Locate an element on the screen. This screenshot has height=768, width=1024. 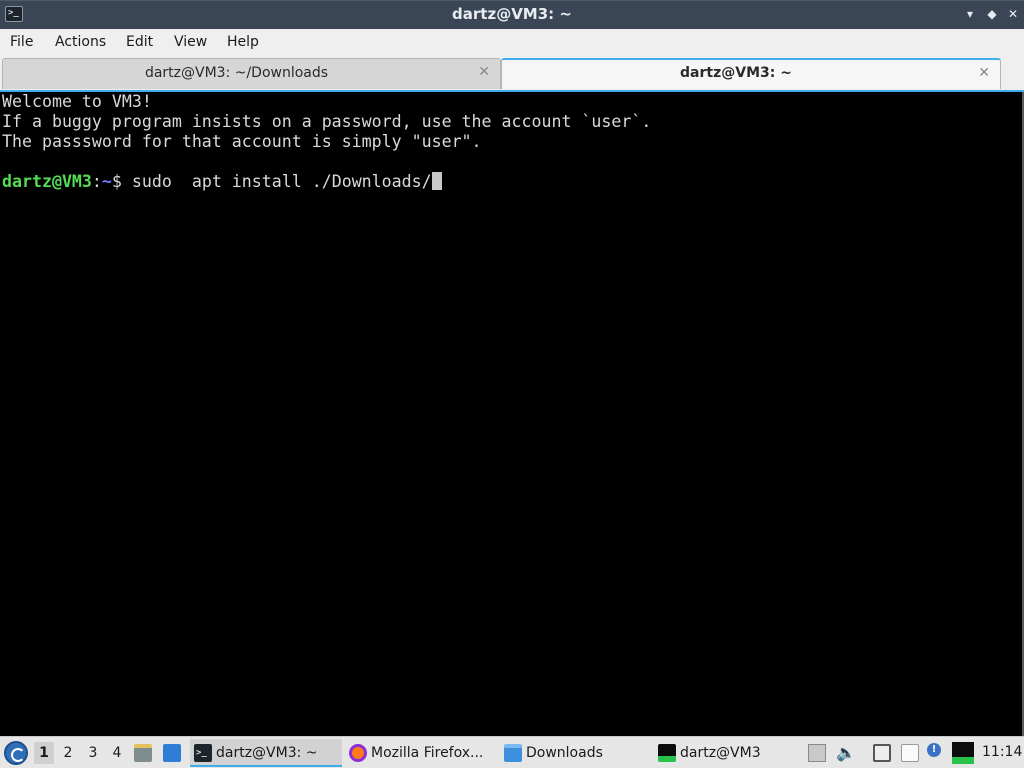
show-desktop-icon is located at coordinates (172, 753).